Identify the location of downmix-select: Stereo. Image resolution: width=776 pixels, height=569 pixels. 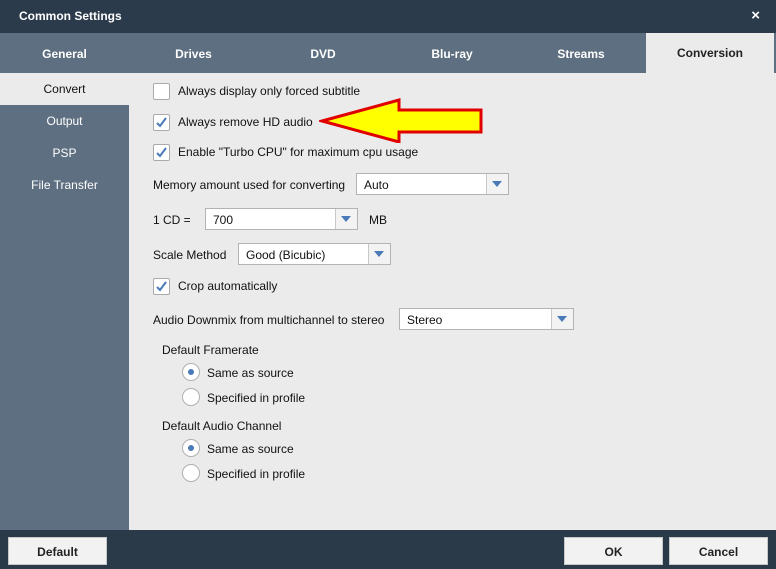
(486, 319).